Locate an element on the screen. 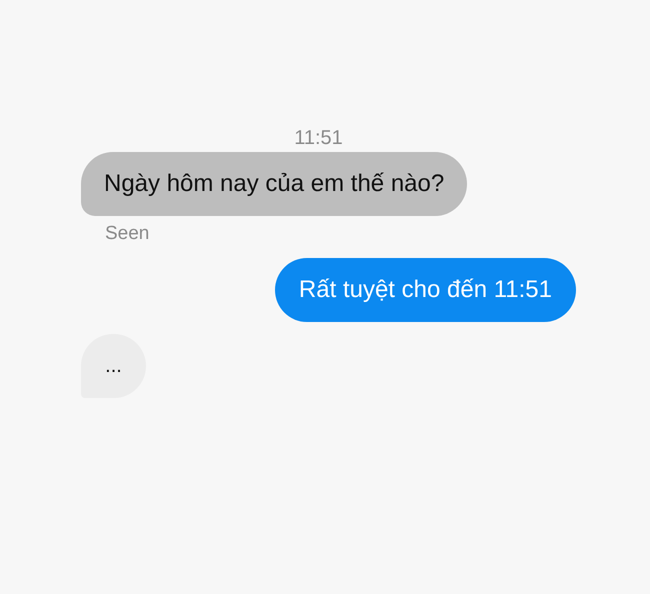 This screenshot has width=650, height=594. incoming-message-bubble: Ngày hôm nay của em thế nào? is located at coordinates (274, 184).